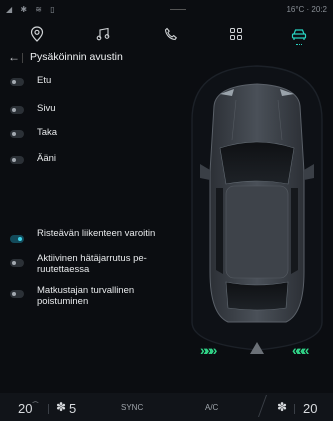 This screenshot has width=333, height=421. Describe the element at coordinates (47, 132) in the screenshot. I see `option-label: Taka` at that location.